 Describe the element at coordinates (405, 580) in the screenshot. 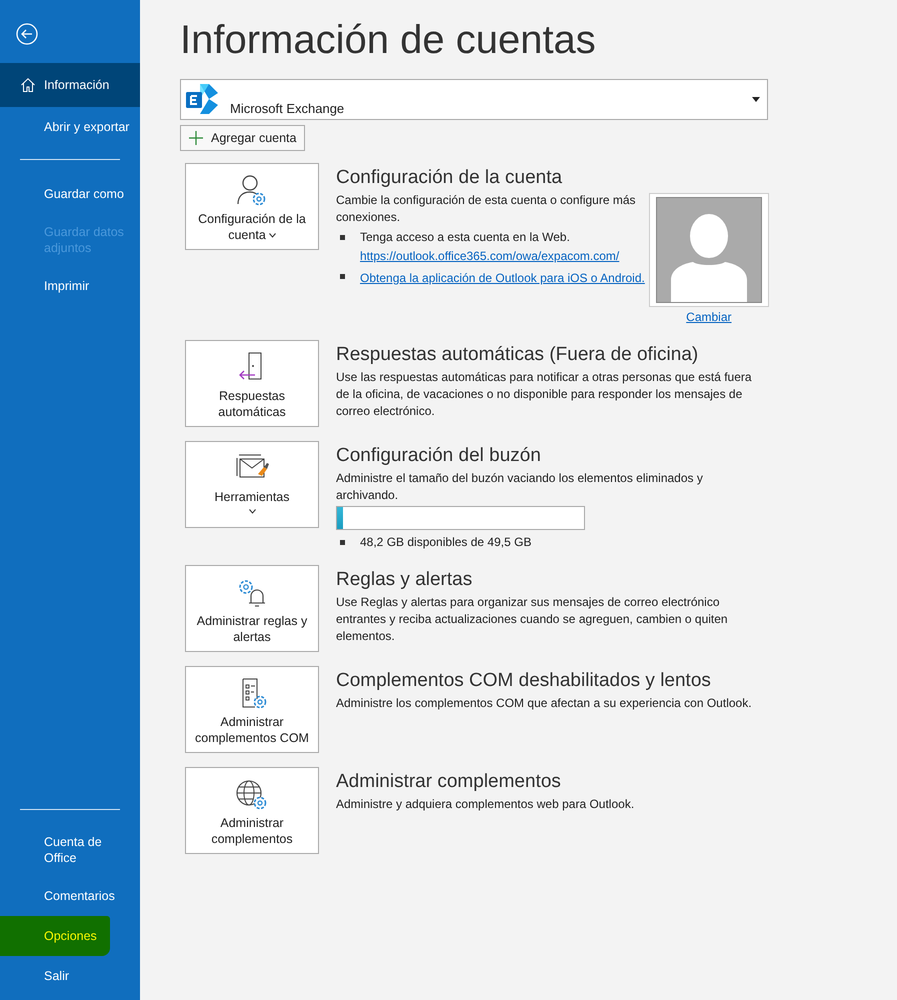

I see `section-heading: Reglas y alertas` at that location.